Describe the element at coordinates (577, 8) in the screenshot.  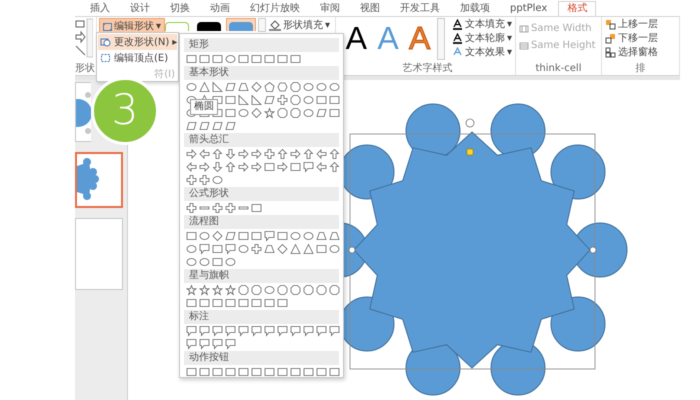
I see `ribbon-tab: 格式` at that location.